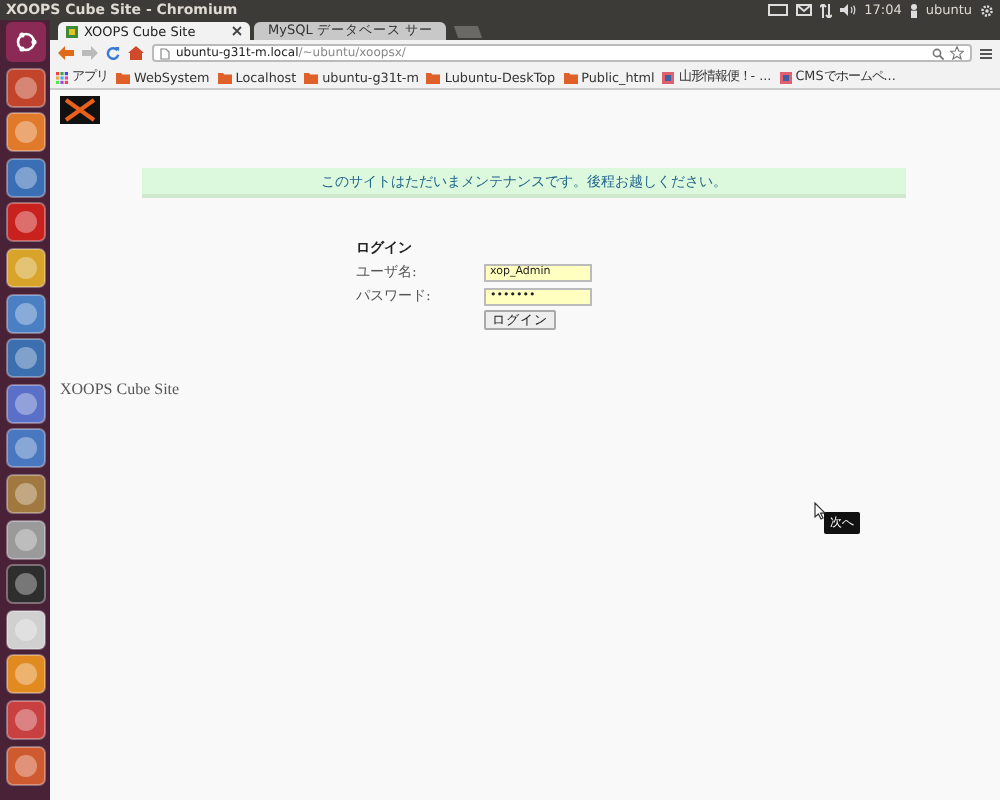  Describe the element at coordinates (237, 31) in the screenshot. I see `close-icon` at that location.